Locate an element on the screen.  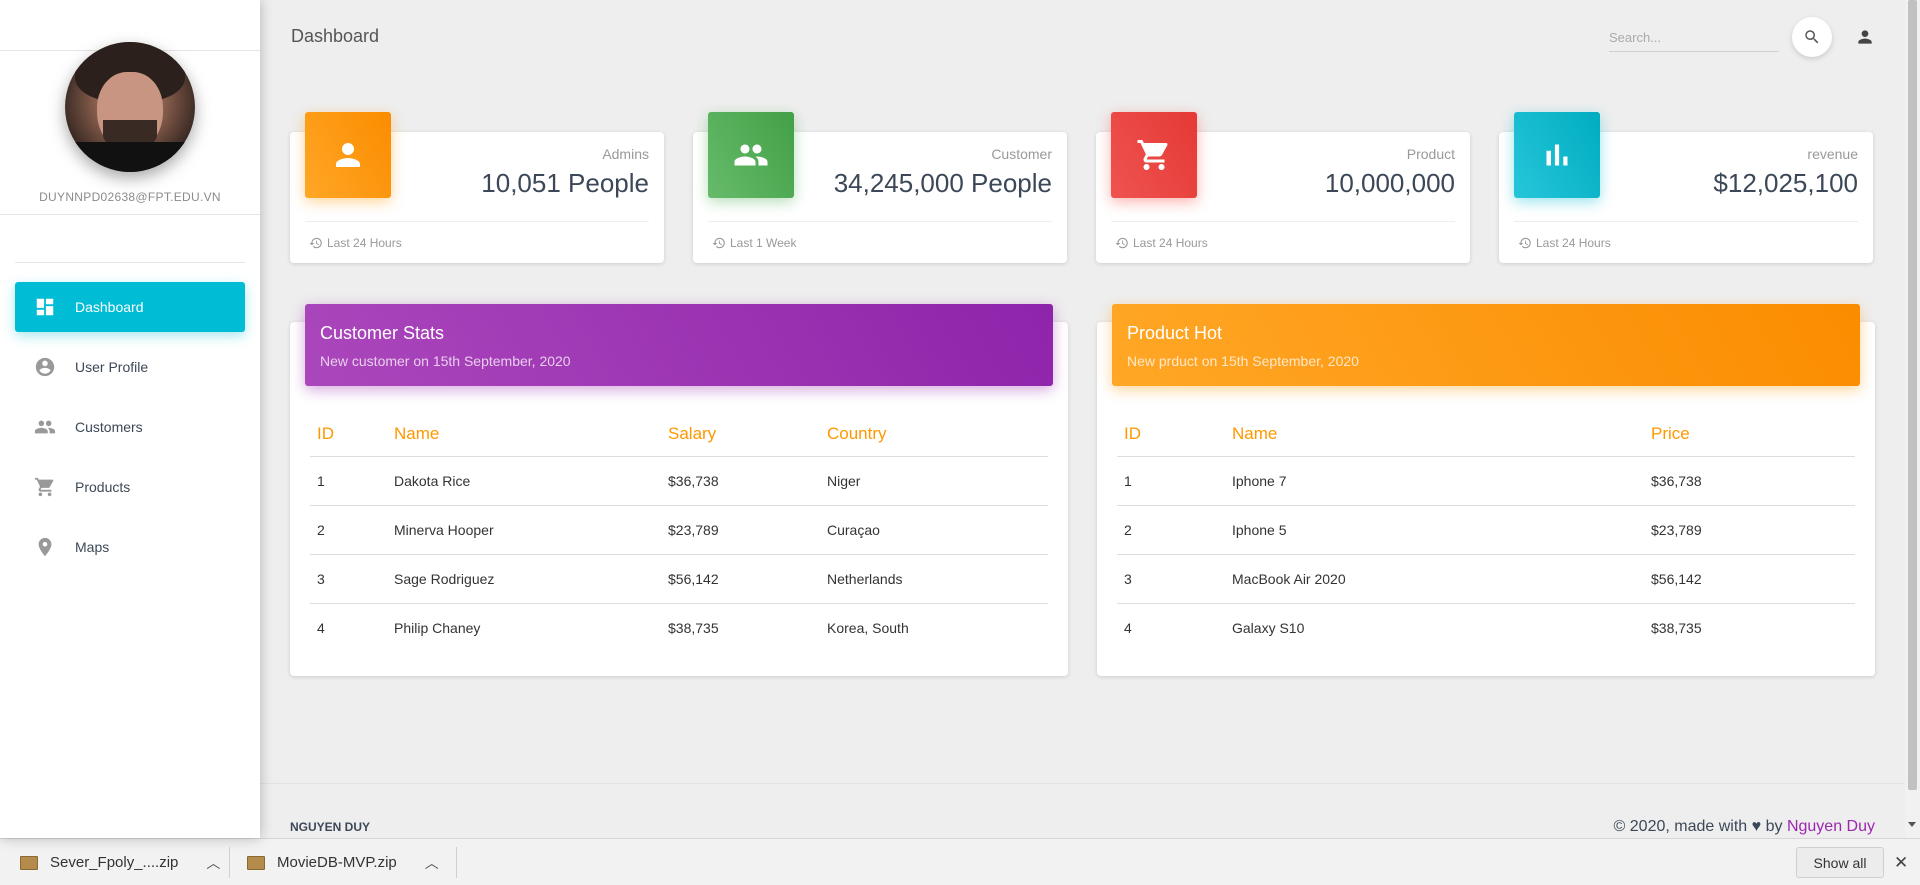
page-title: Dashboard is located at coordinates (335, 36).